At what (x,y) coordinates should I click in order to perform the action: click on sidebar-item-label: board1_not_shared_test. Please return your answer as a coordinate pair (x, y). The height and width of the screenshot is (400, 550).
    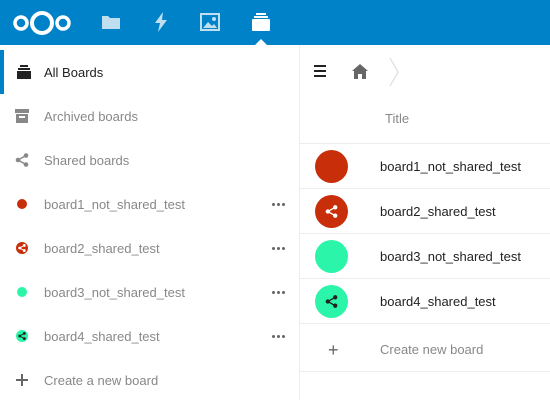
    Looking at the image, I should click on (114, 204).